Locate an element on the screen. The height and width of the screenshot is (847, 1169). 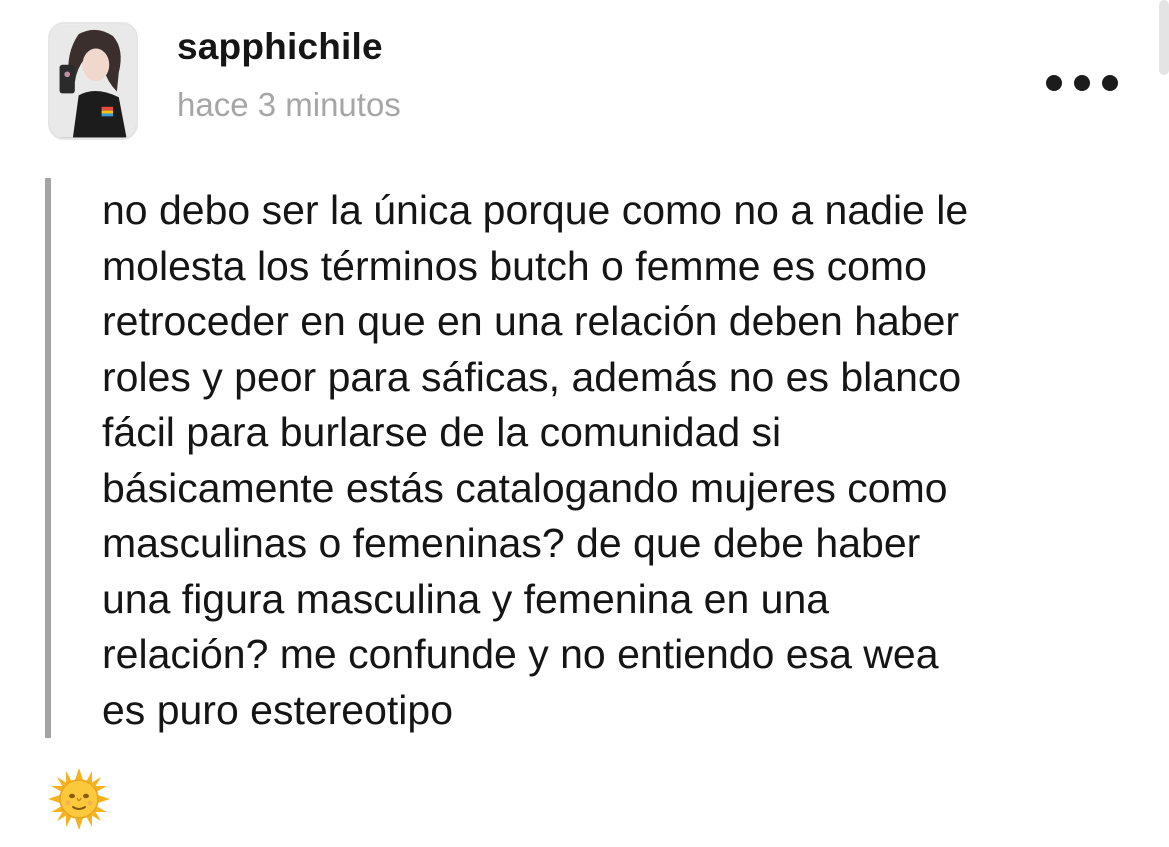
avatar-photo is located at coordinates (93, 81).